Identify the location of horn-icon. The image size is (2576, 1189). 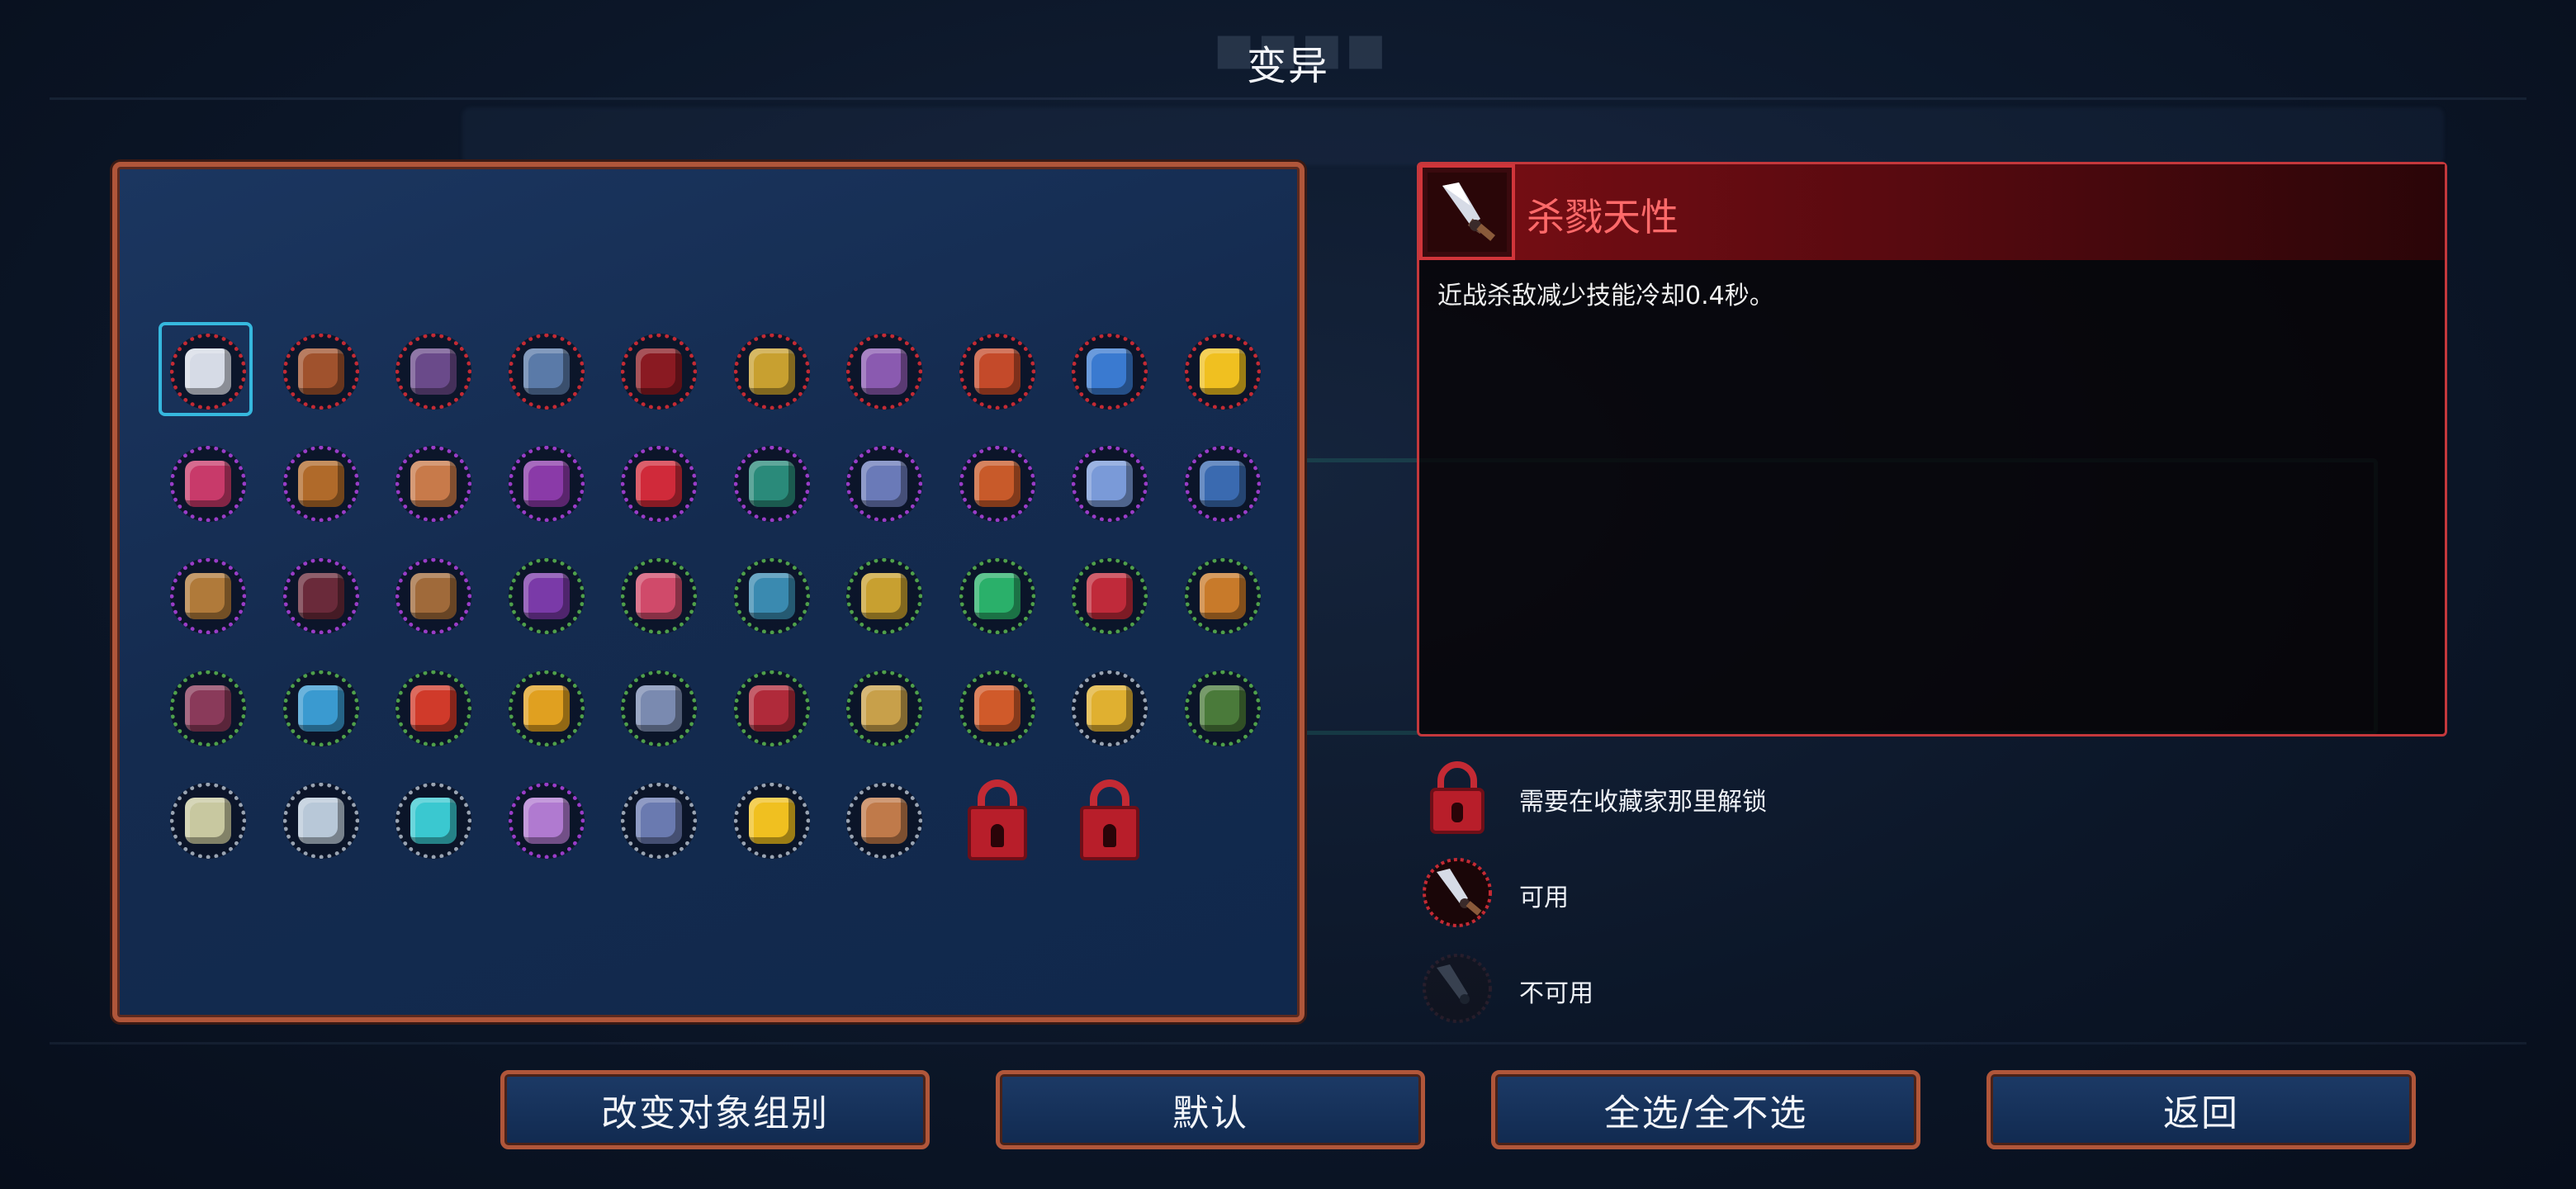
(884, 708).